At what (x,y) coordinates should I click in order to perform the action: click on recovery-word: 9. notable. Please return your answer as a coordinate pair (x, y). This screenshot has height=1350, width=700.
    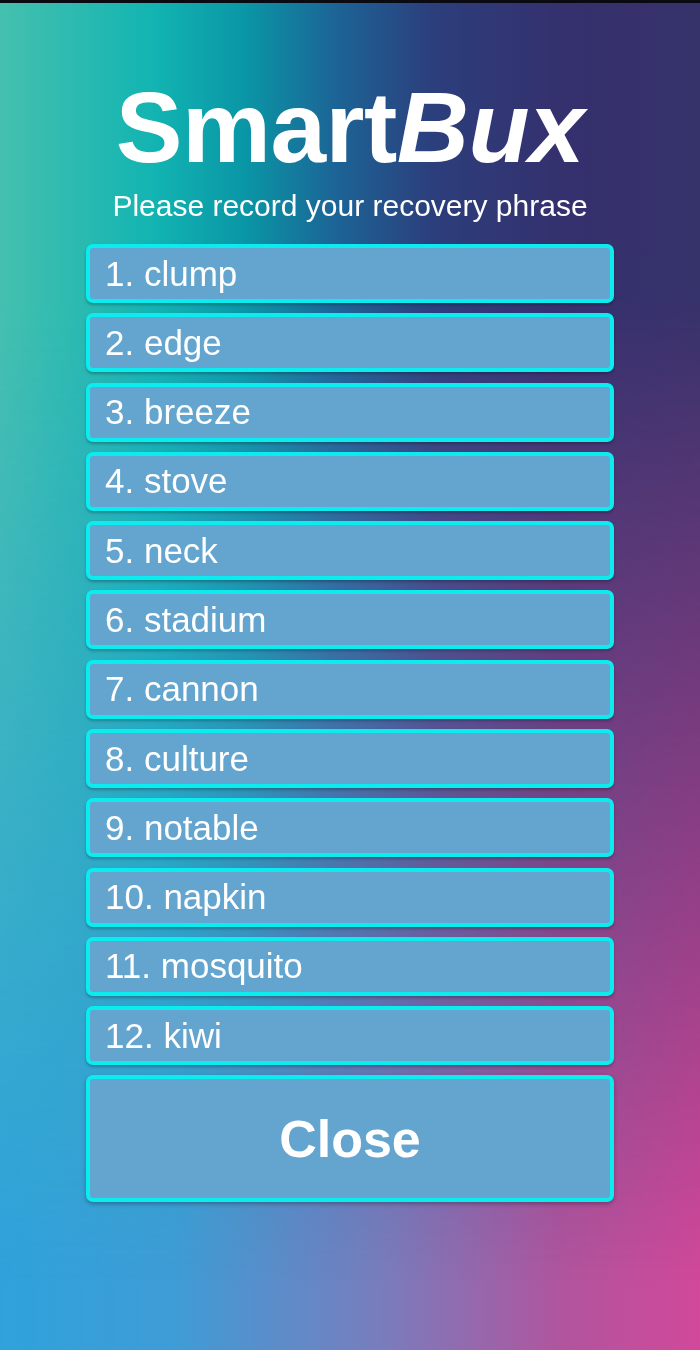
    Looking at the image, I should click on (350, 828).